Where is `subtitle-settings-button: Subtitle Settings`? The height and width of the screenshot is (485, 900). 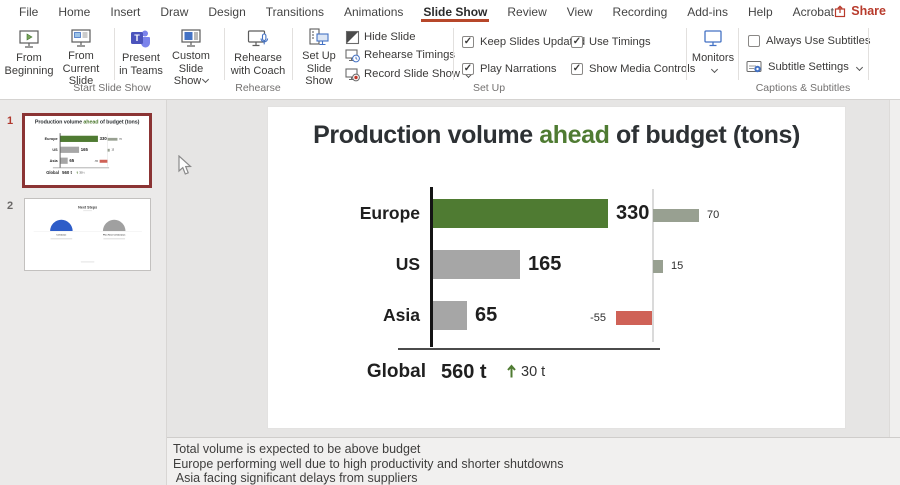
subtitle-settings-button: Subtitle Settings is located at coordinates (804, 67).